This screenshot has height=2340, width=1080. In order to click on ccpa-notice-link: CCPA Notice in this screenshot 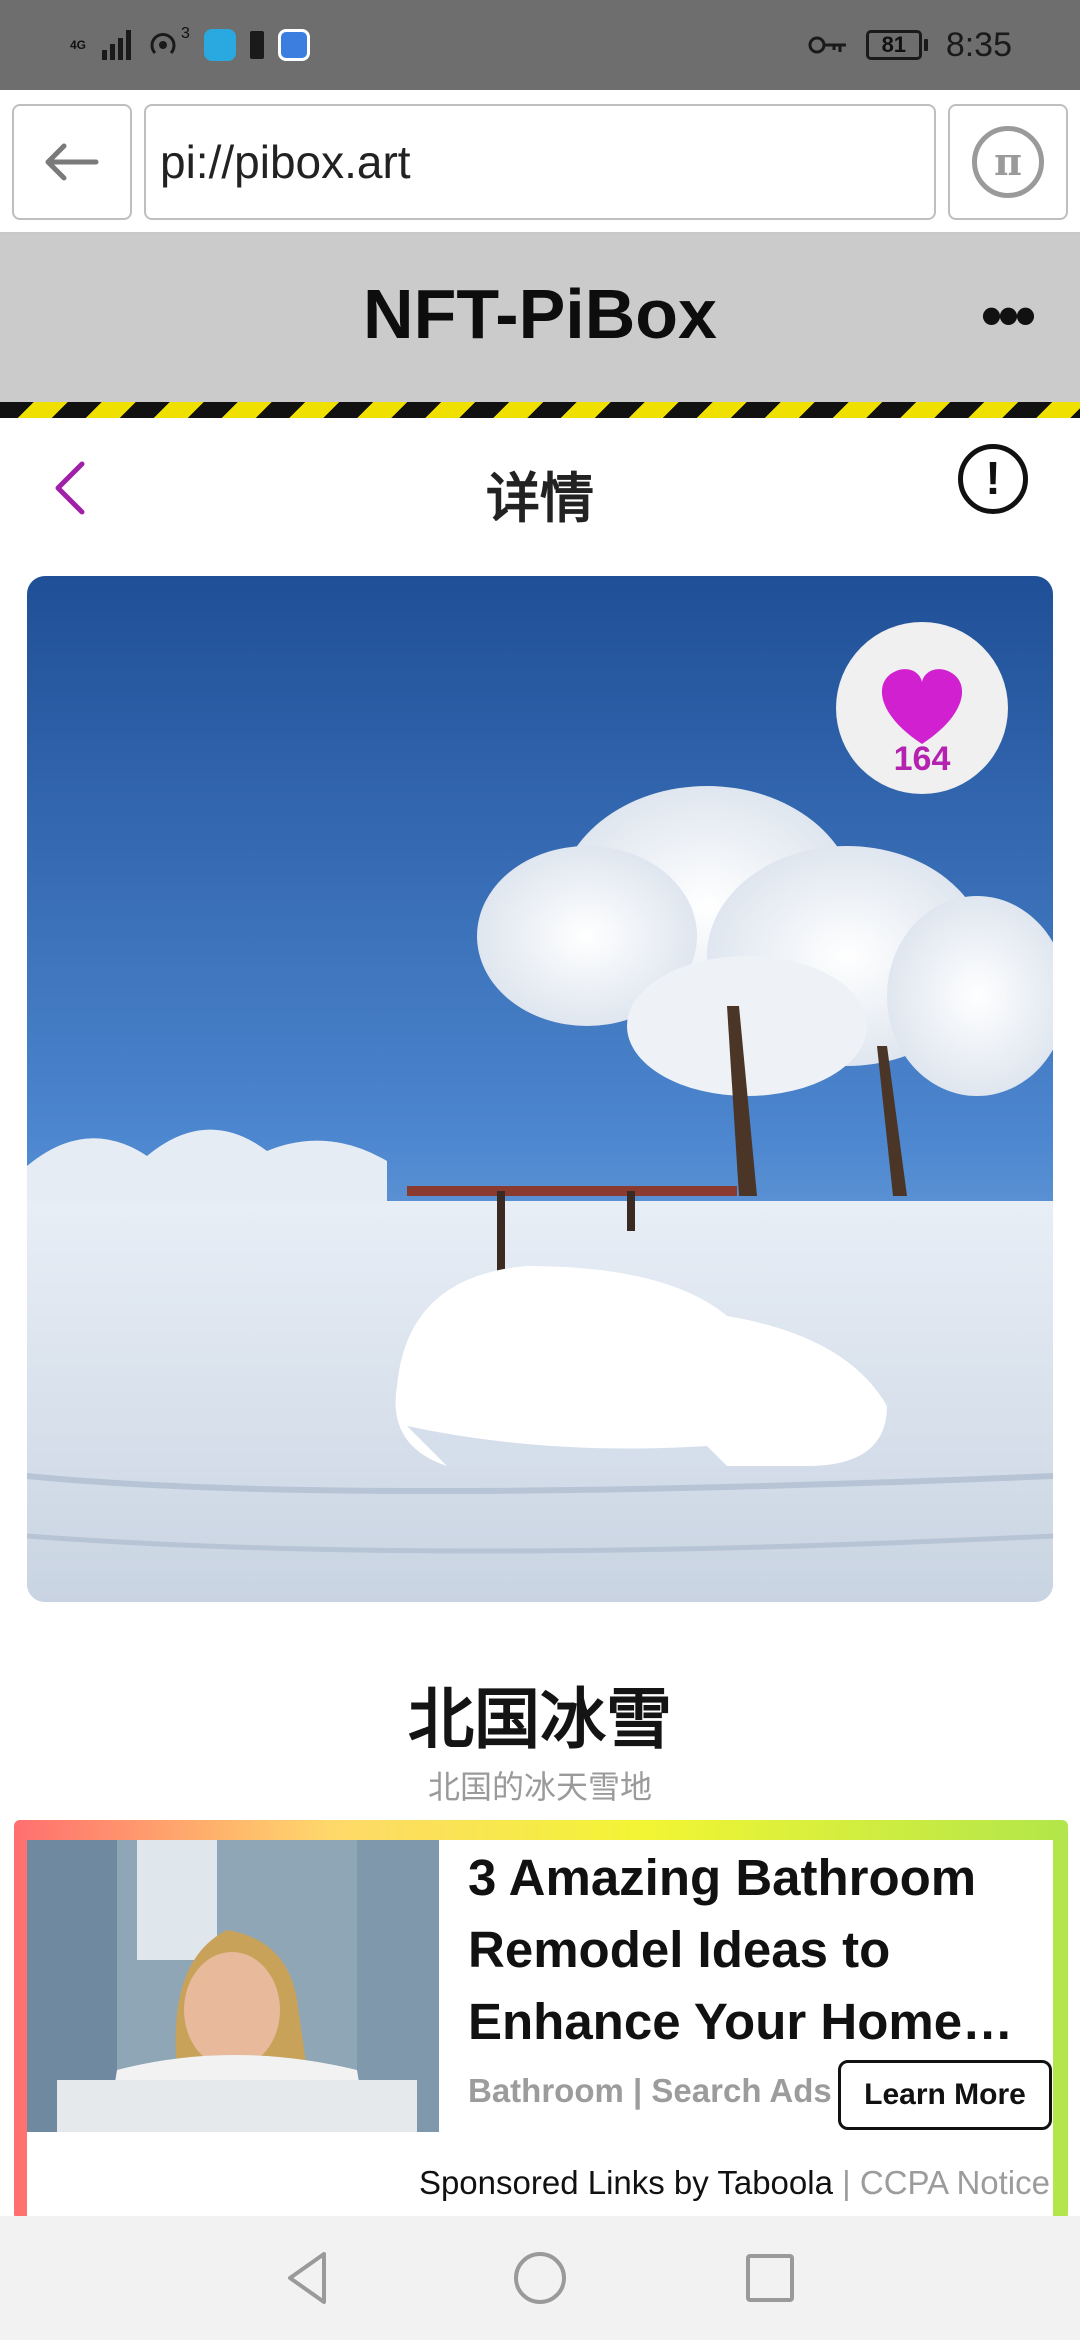, I will do `click(955, 2182)`.